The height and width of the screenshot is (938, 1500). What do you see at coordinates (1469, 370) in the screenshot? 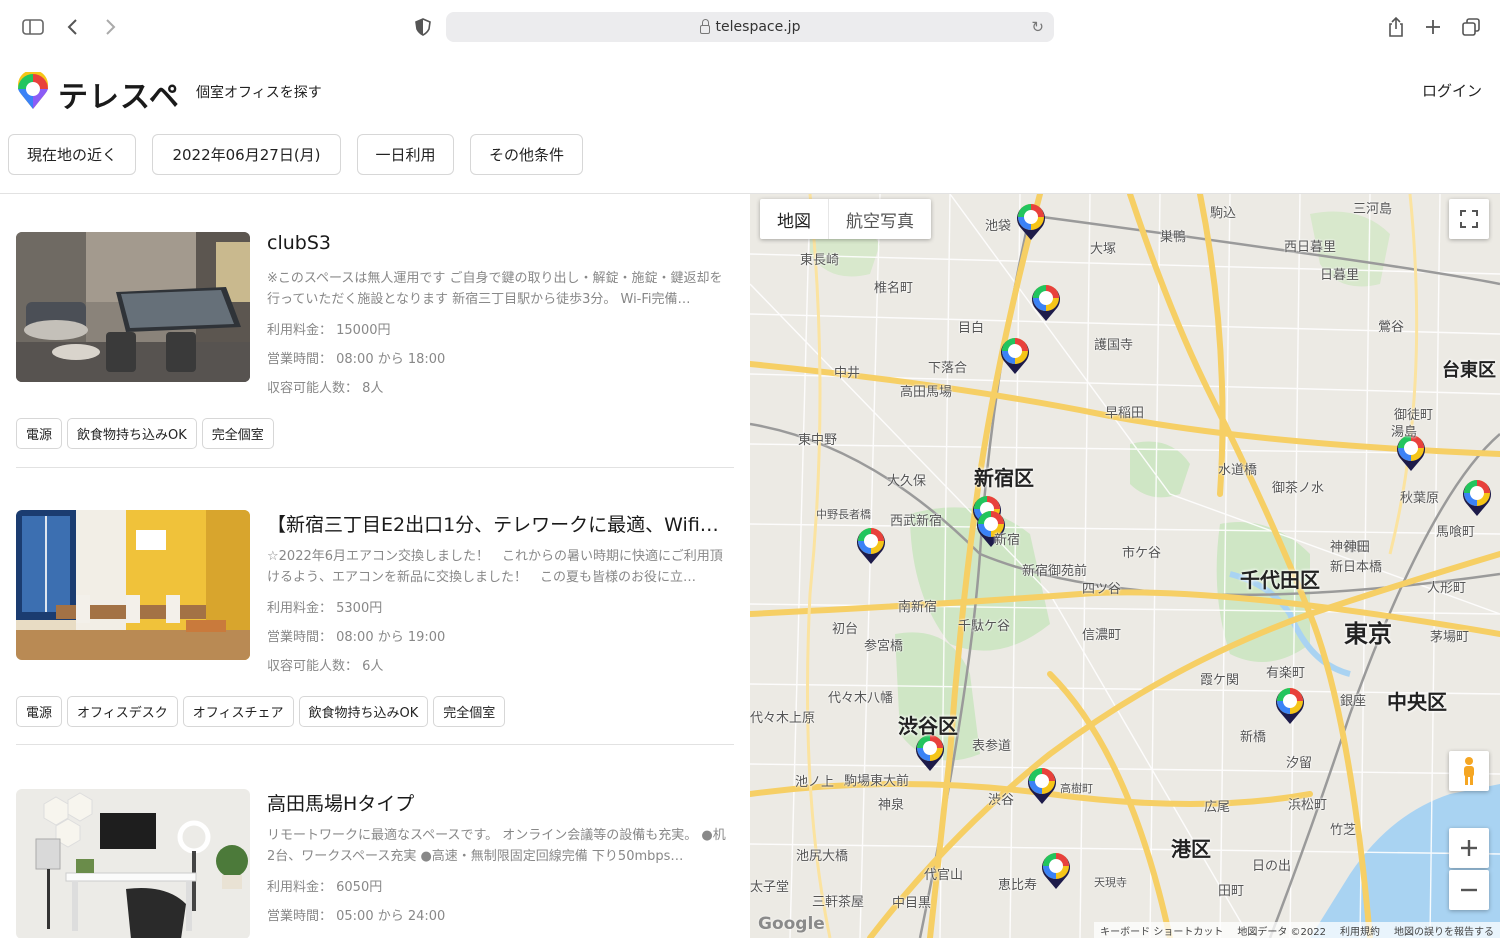
I see `map-label-ward: 台東区` at bounding box center [1469, 370].